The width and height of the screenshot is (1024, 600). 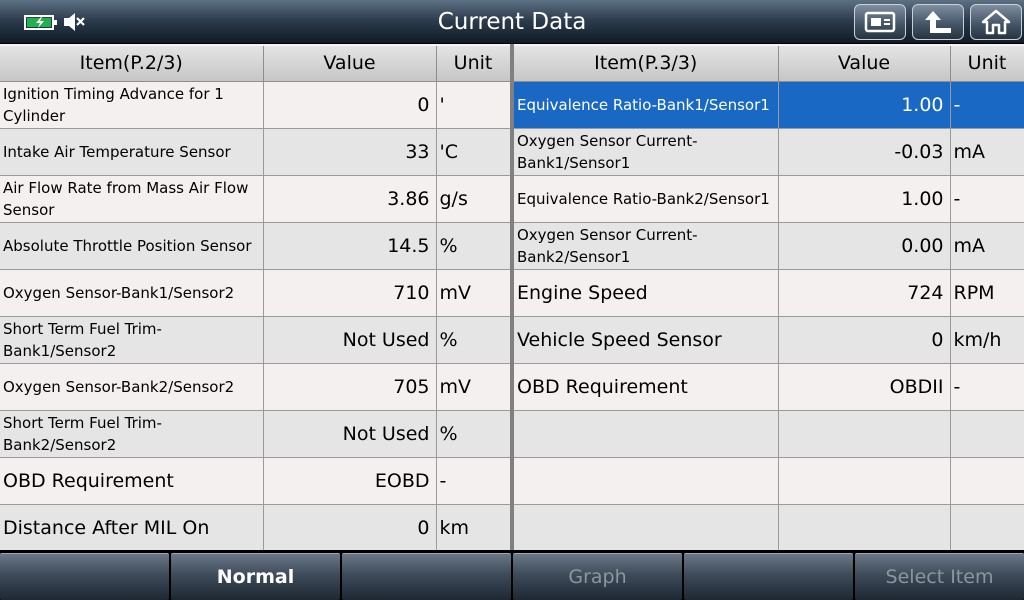 I want to click on table-row: Distance After MIL On 0 km, so click(x=255, y=528).